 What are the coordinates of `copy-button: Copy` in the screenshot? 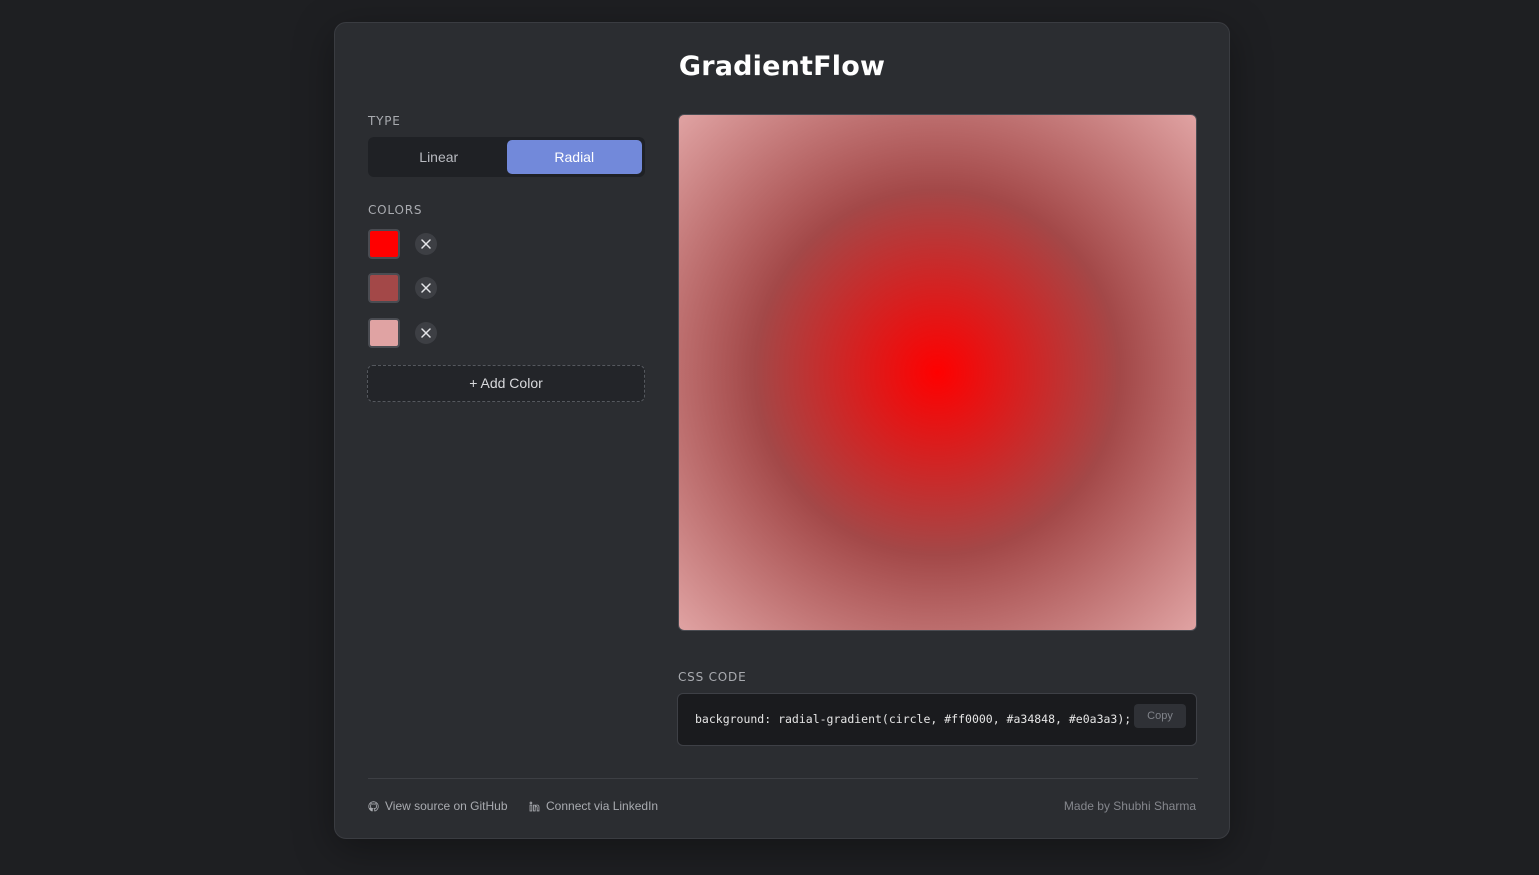 It's located at (1160, 716).